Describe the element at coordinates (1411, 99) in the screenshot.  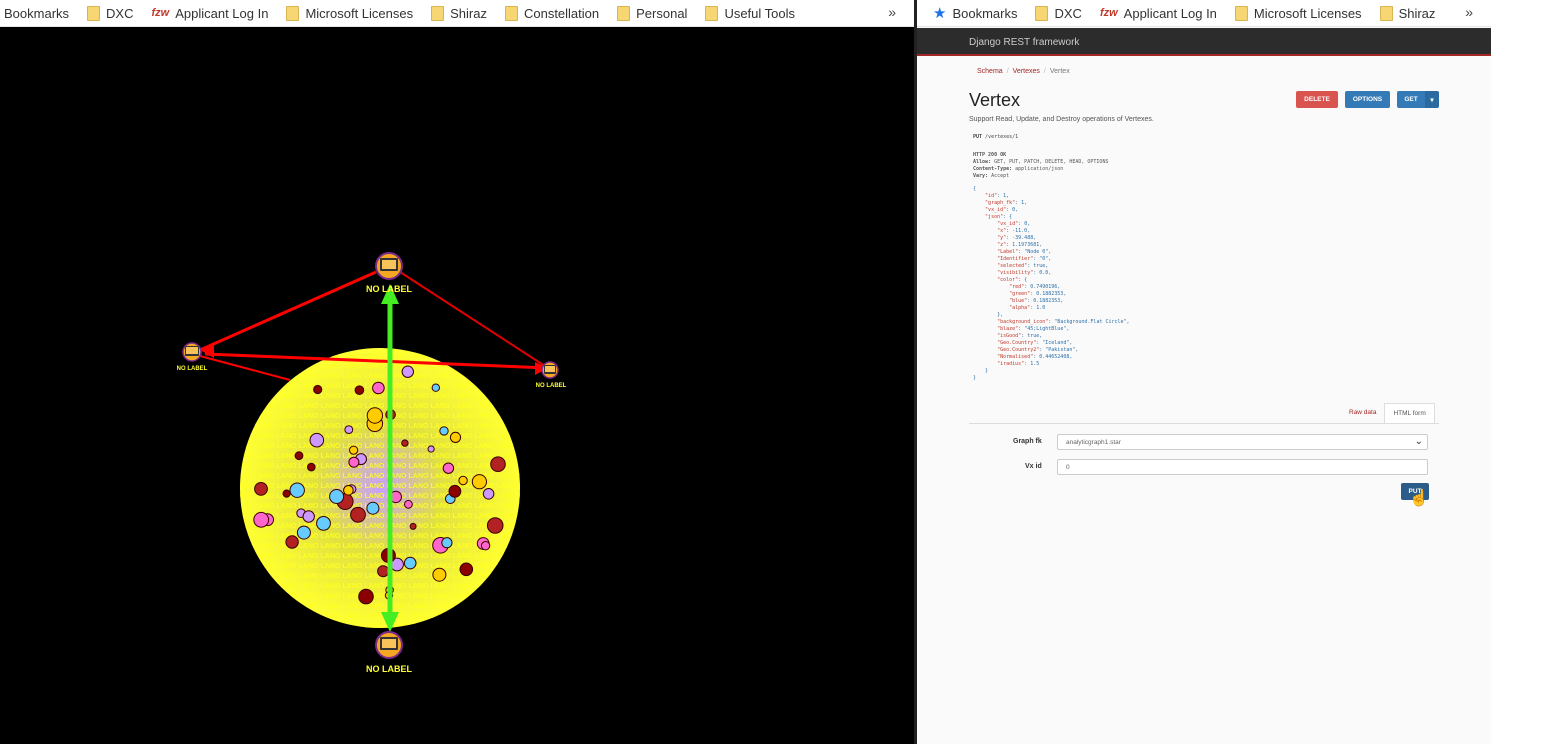
I see `get-button: GET` at that location.